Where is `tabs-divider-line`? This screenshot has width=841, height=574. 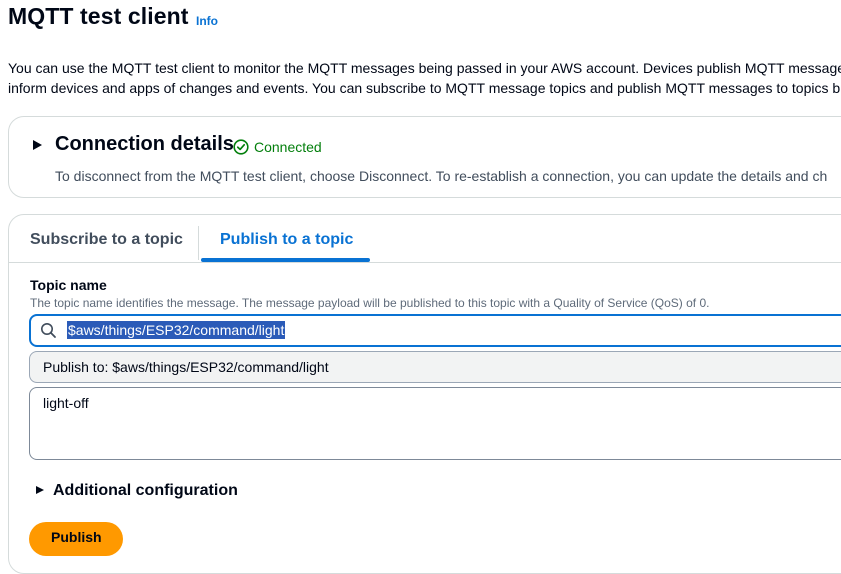 tabs-divider-line is located at coordinates (425, 262).